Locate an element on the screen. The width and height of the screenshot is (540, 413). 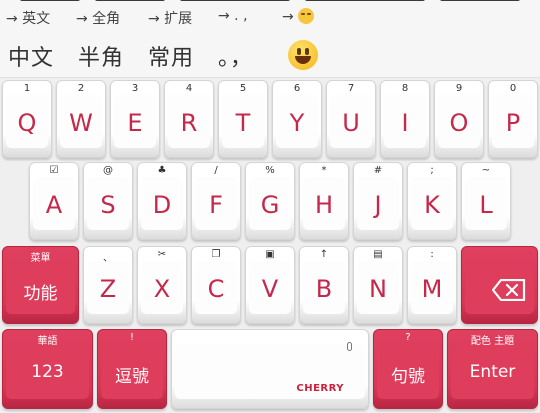
key-j: # J is located at coordinates (378, 201).